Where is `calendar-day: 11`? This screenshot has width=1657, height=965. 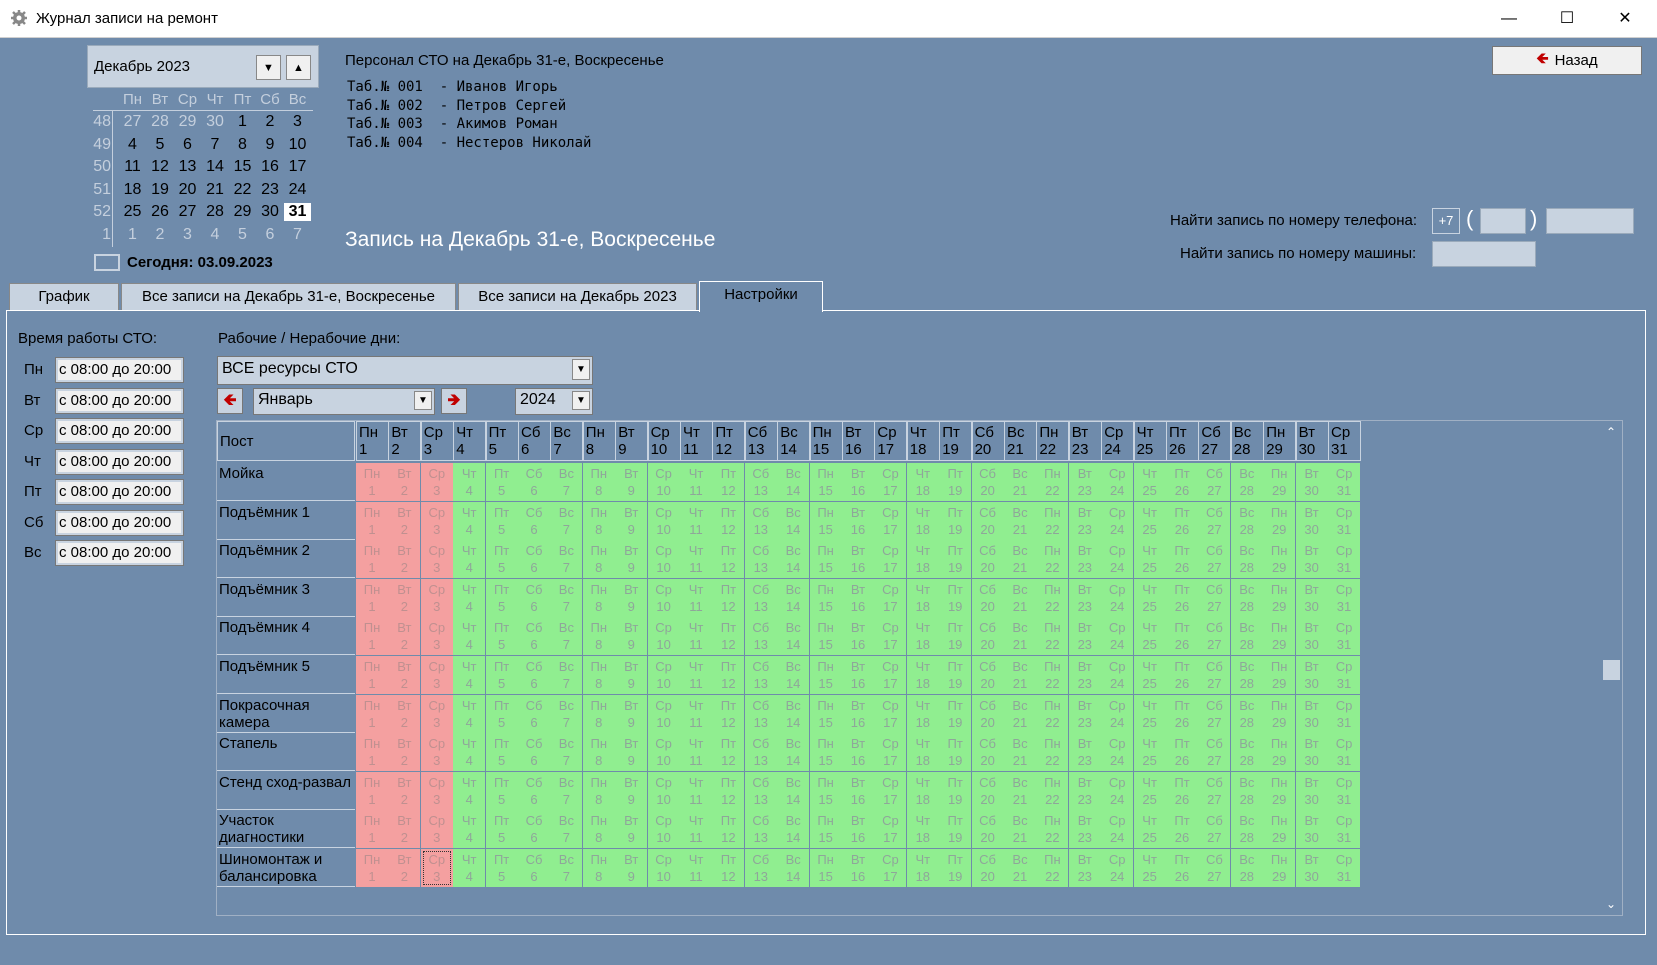
calendar-day: 11 is located at coordinates (132, 167).